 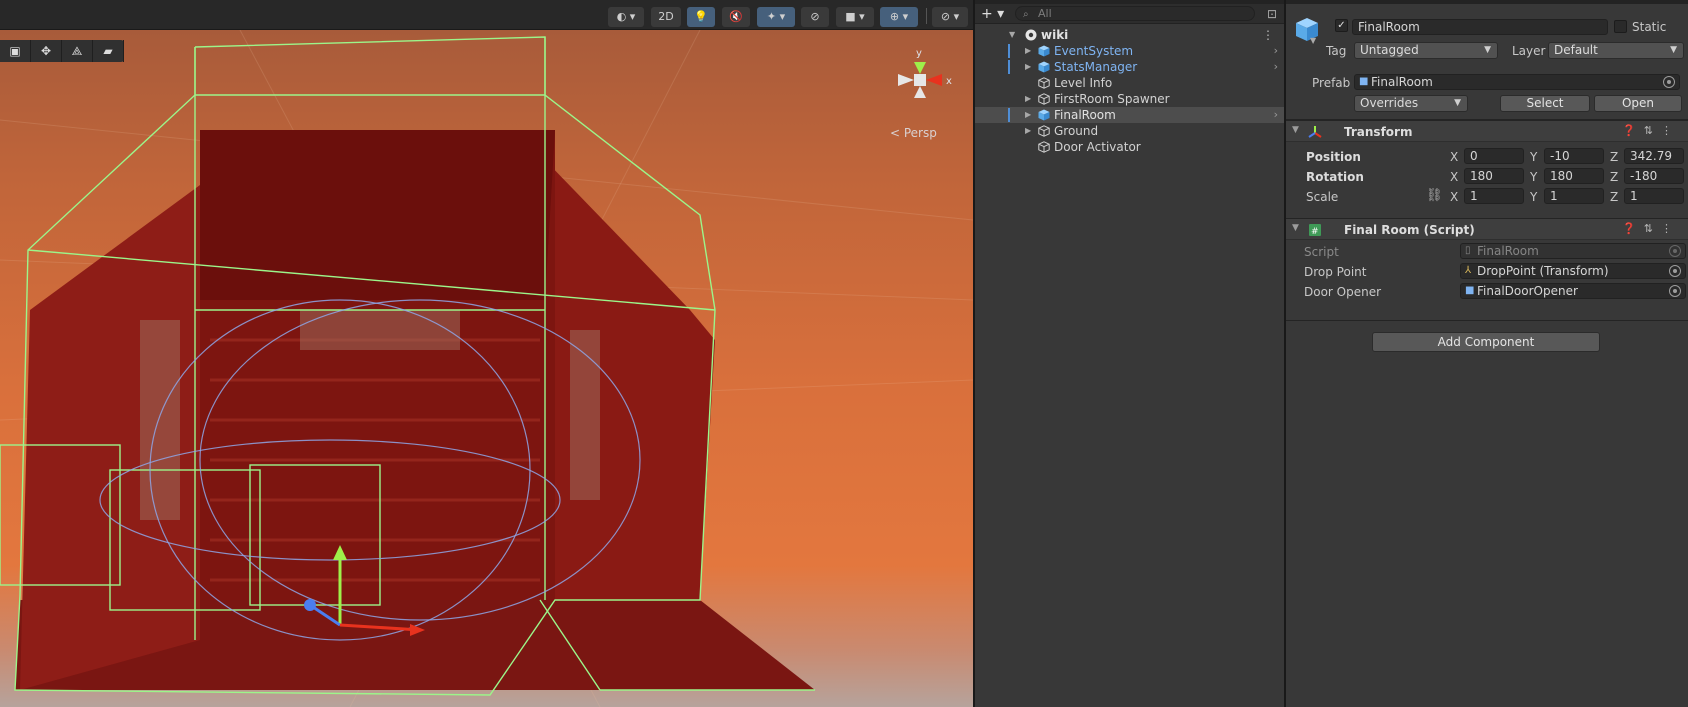 I want to click on rotation-x-field: 180, so click(x=1494, y=176).